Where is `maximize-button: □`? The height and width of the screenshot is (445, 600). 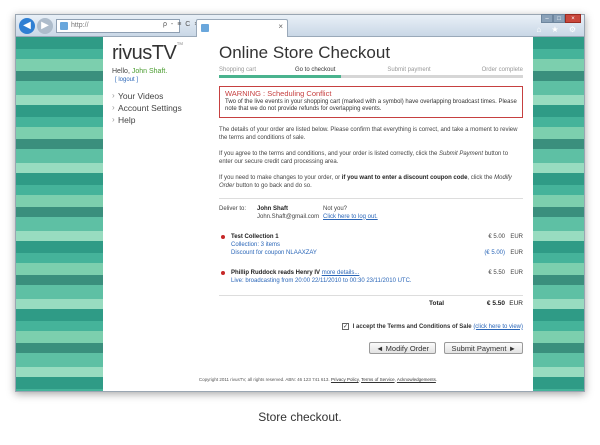 maximize-button: □ is located at coordinates (559, 18).